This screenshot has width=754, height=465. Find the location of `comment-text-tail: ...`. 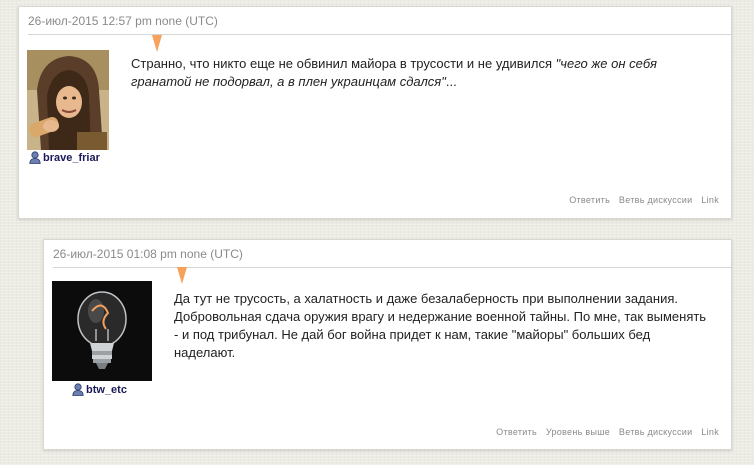

comment-text-tail: ... is located at coordinates (451, 81).